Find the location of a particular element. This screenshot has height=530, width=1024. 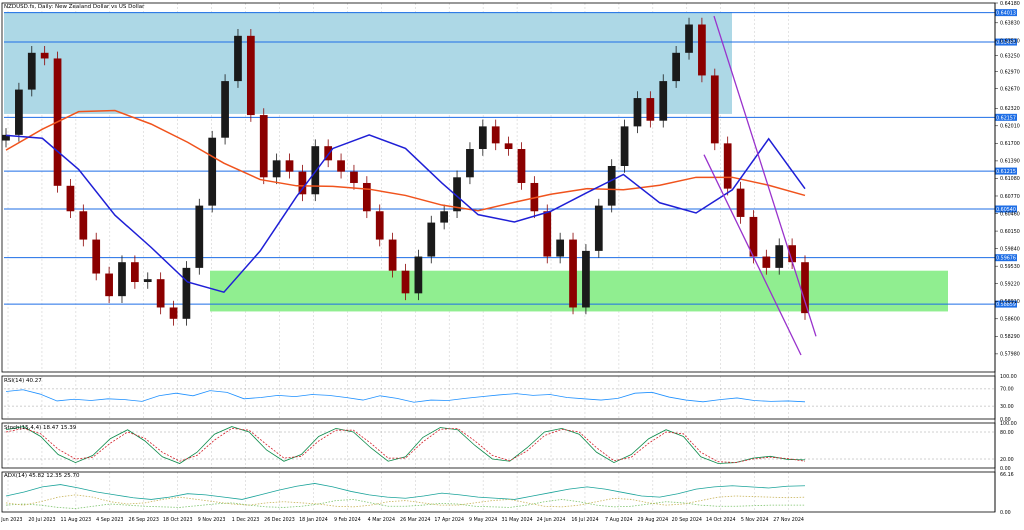

level-price-label: 0.62157 is located at coordinates (1006, 118).